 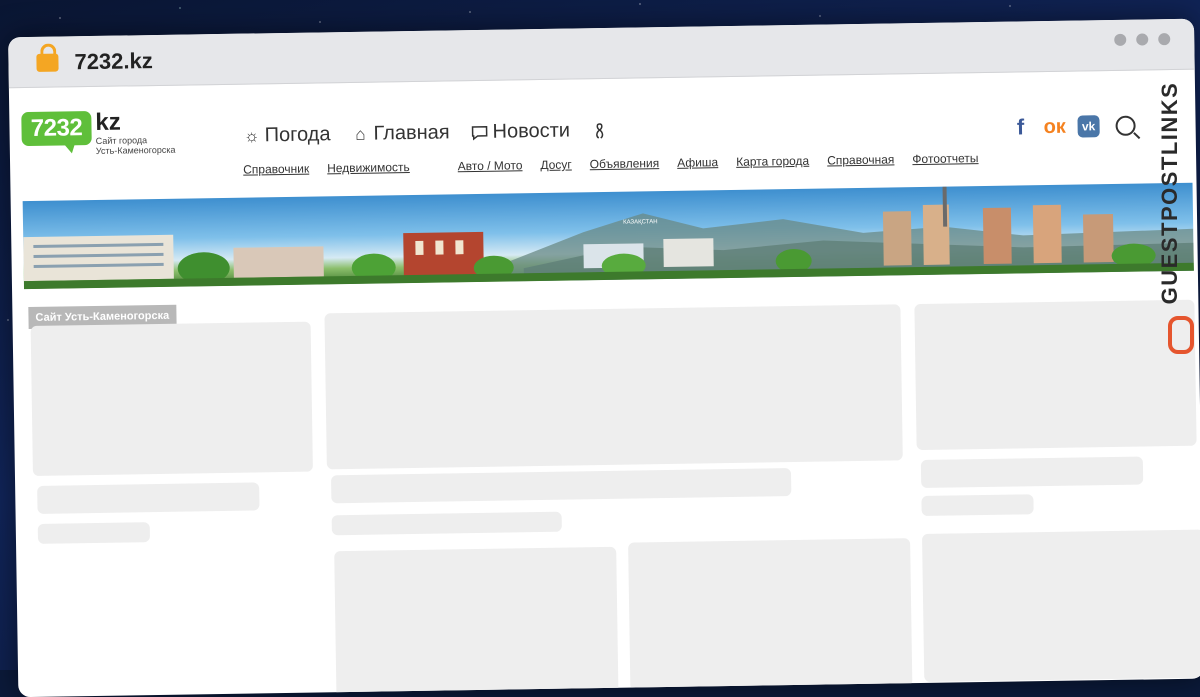 I want to click on nav-weather: ☼ Погода, so click(x=286, y=135).